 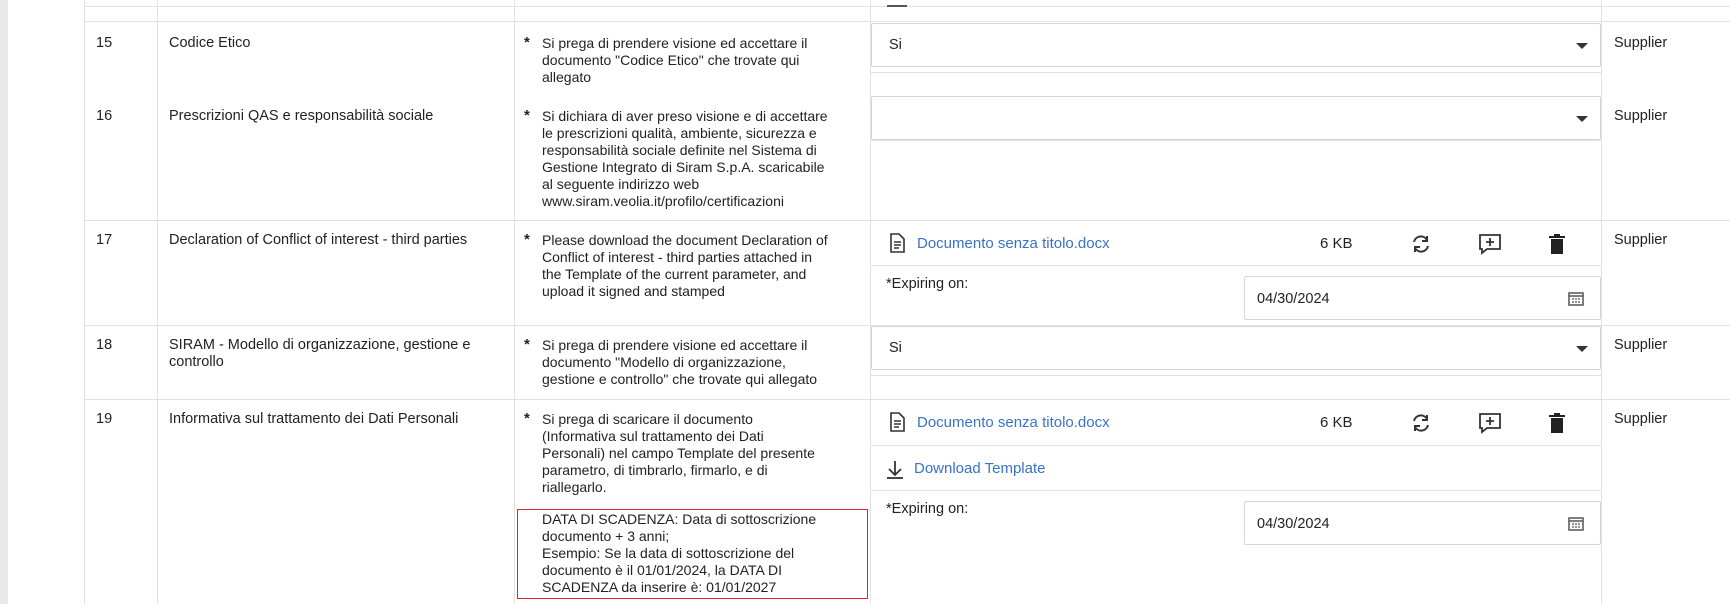 I want to click on row-number: 19, so click(x=104, y=419).